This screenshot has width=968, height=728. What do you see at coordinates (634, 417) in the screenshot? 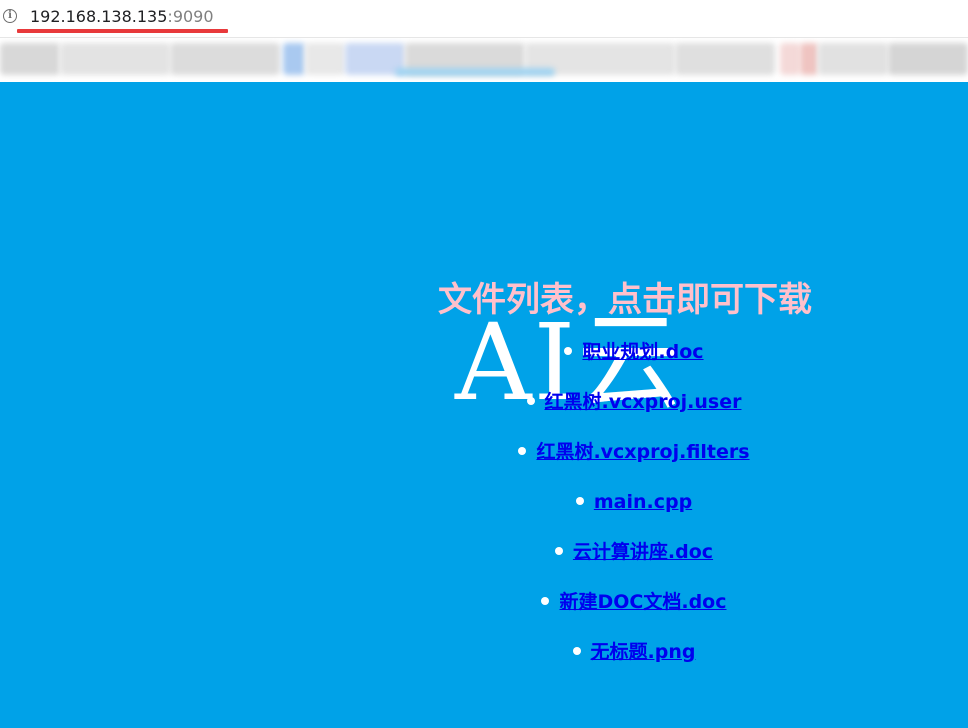
I see `list-item: 红黑树.vcxproj.user` at bounding box center [634, 417].